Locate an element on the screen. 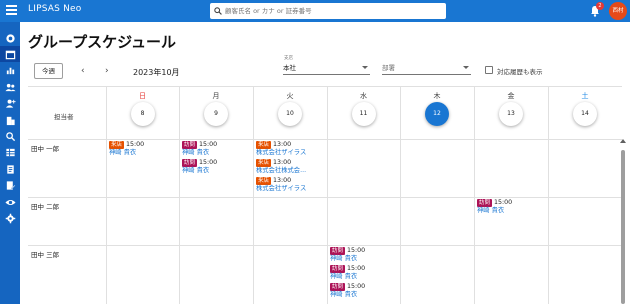  sidebar-item-document is located at coordinates (10, 169).